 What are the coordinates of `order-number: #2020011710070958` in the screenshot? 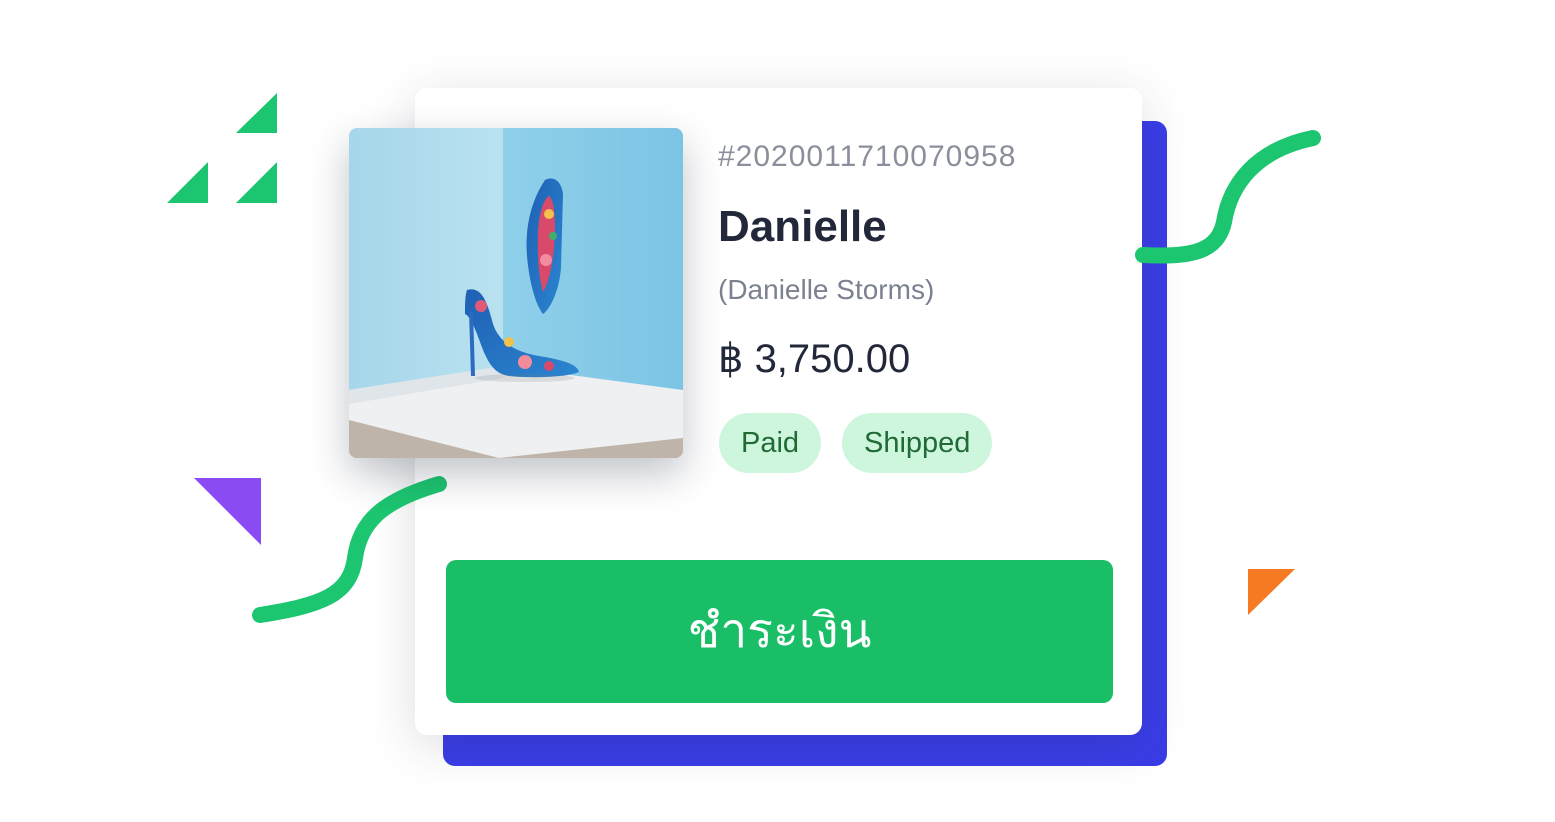 It's located at (867, 156).